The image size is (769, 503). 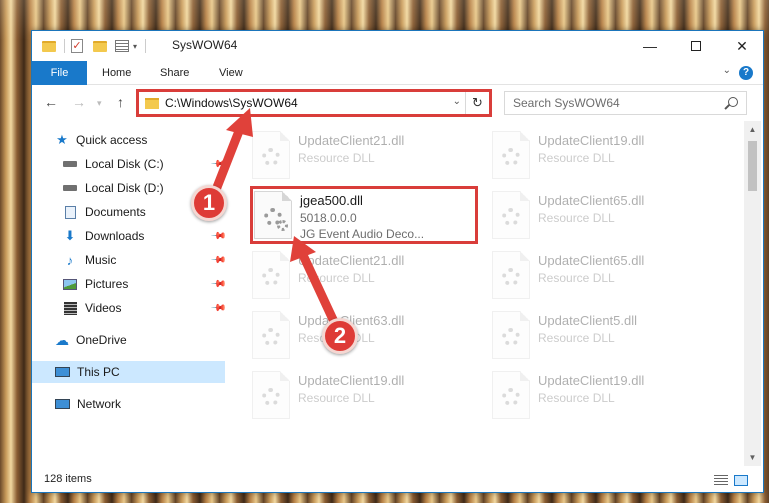 I want to click on maximize-button, so click(x=696, y=46).